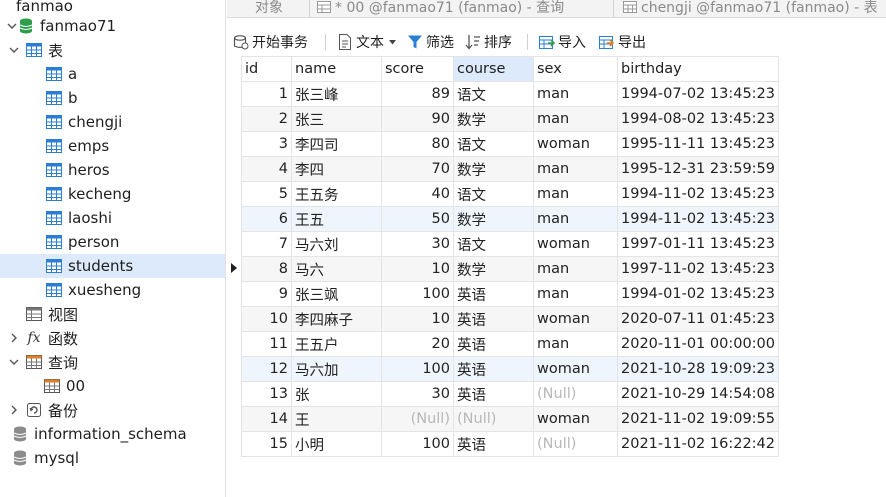 The height and width of the screenshot is (497, 886). I want to click on column-header-id: id, so click(266, 69).